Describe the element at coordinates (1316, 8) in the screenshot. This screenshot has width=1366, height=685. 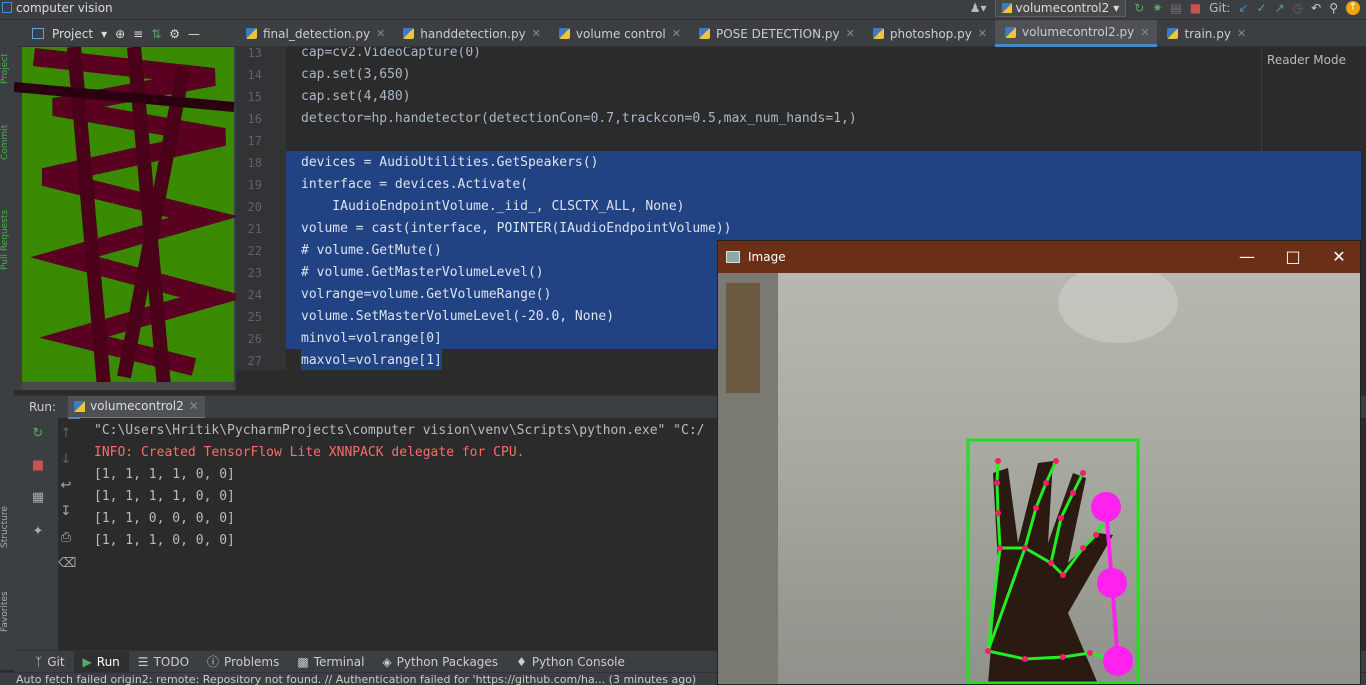
I see `rollback-icon: ↶` at that location.